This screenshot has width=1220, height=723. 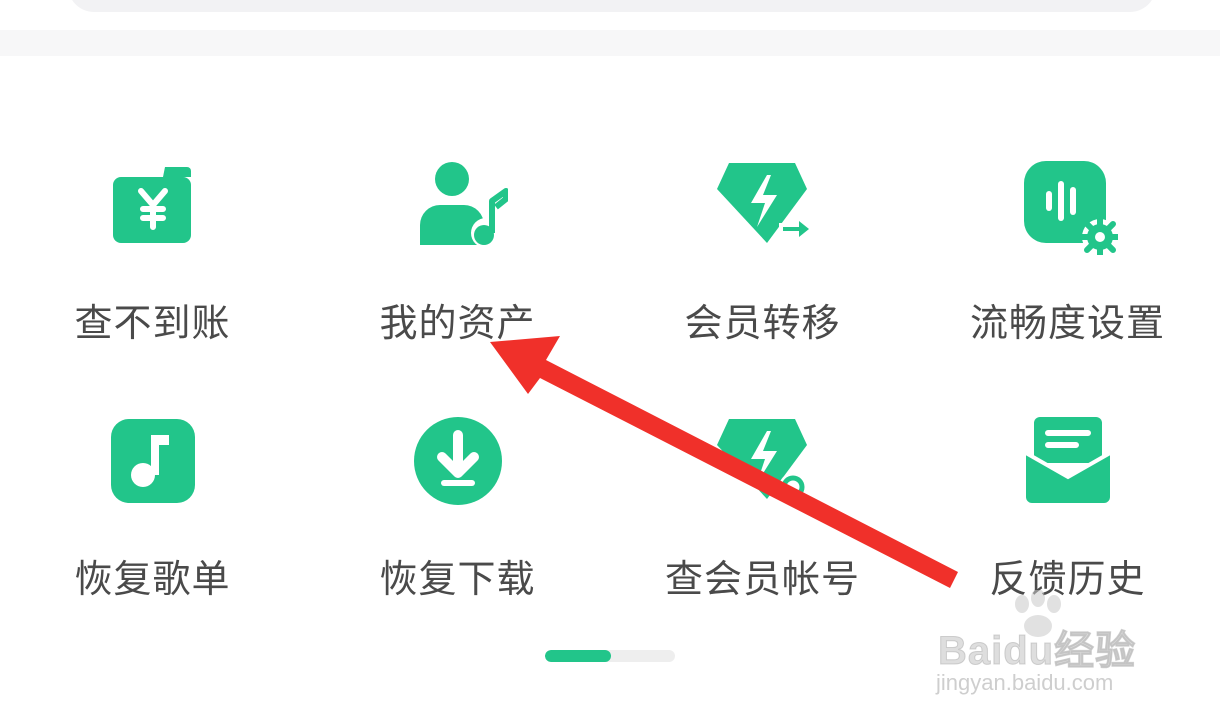 What do you see at coordinates (610, 43) in the screenshot?
I see `section-divider` at bounding box center [610, 43].